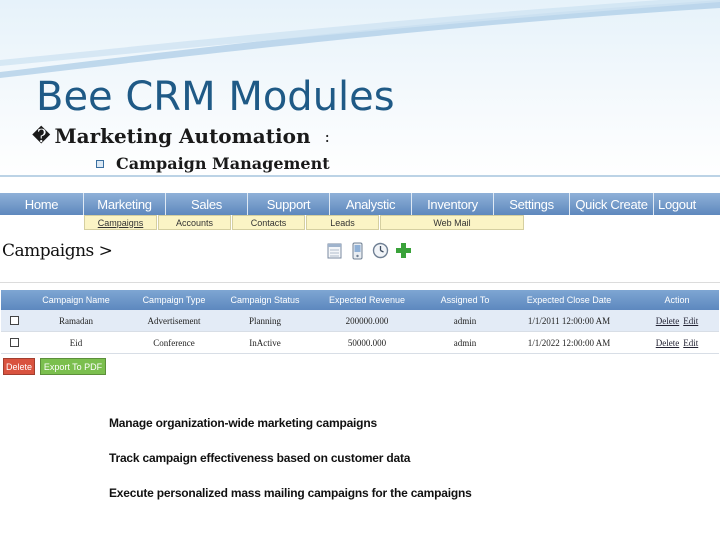 This screenshot has width=720, height=540. Describe the element at coordinates (569, 342) in the screenshot. I see `expected-close-date: 1/1/2022 12:00:00 AM` at that location.